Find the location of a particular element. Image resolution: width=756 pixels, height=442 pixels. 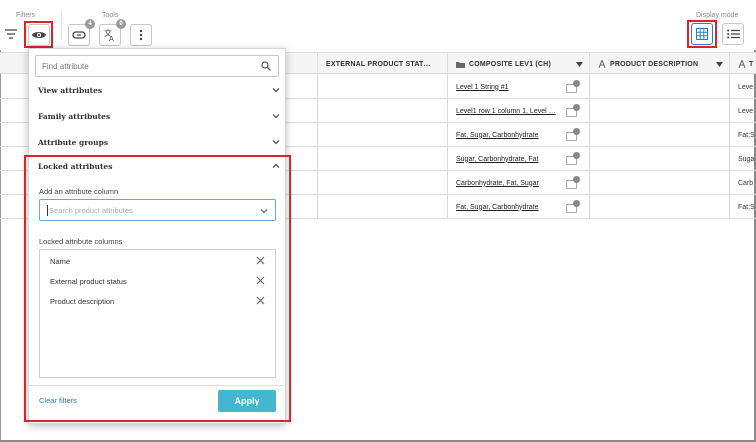

toolbar: Filters Tools Display mode 4 文A 0 is located at coordinates (378, 25).